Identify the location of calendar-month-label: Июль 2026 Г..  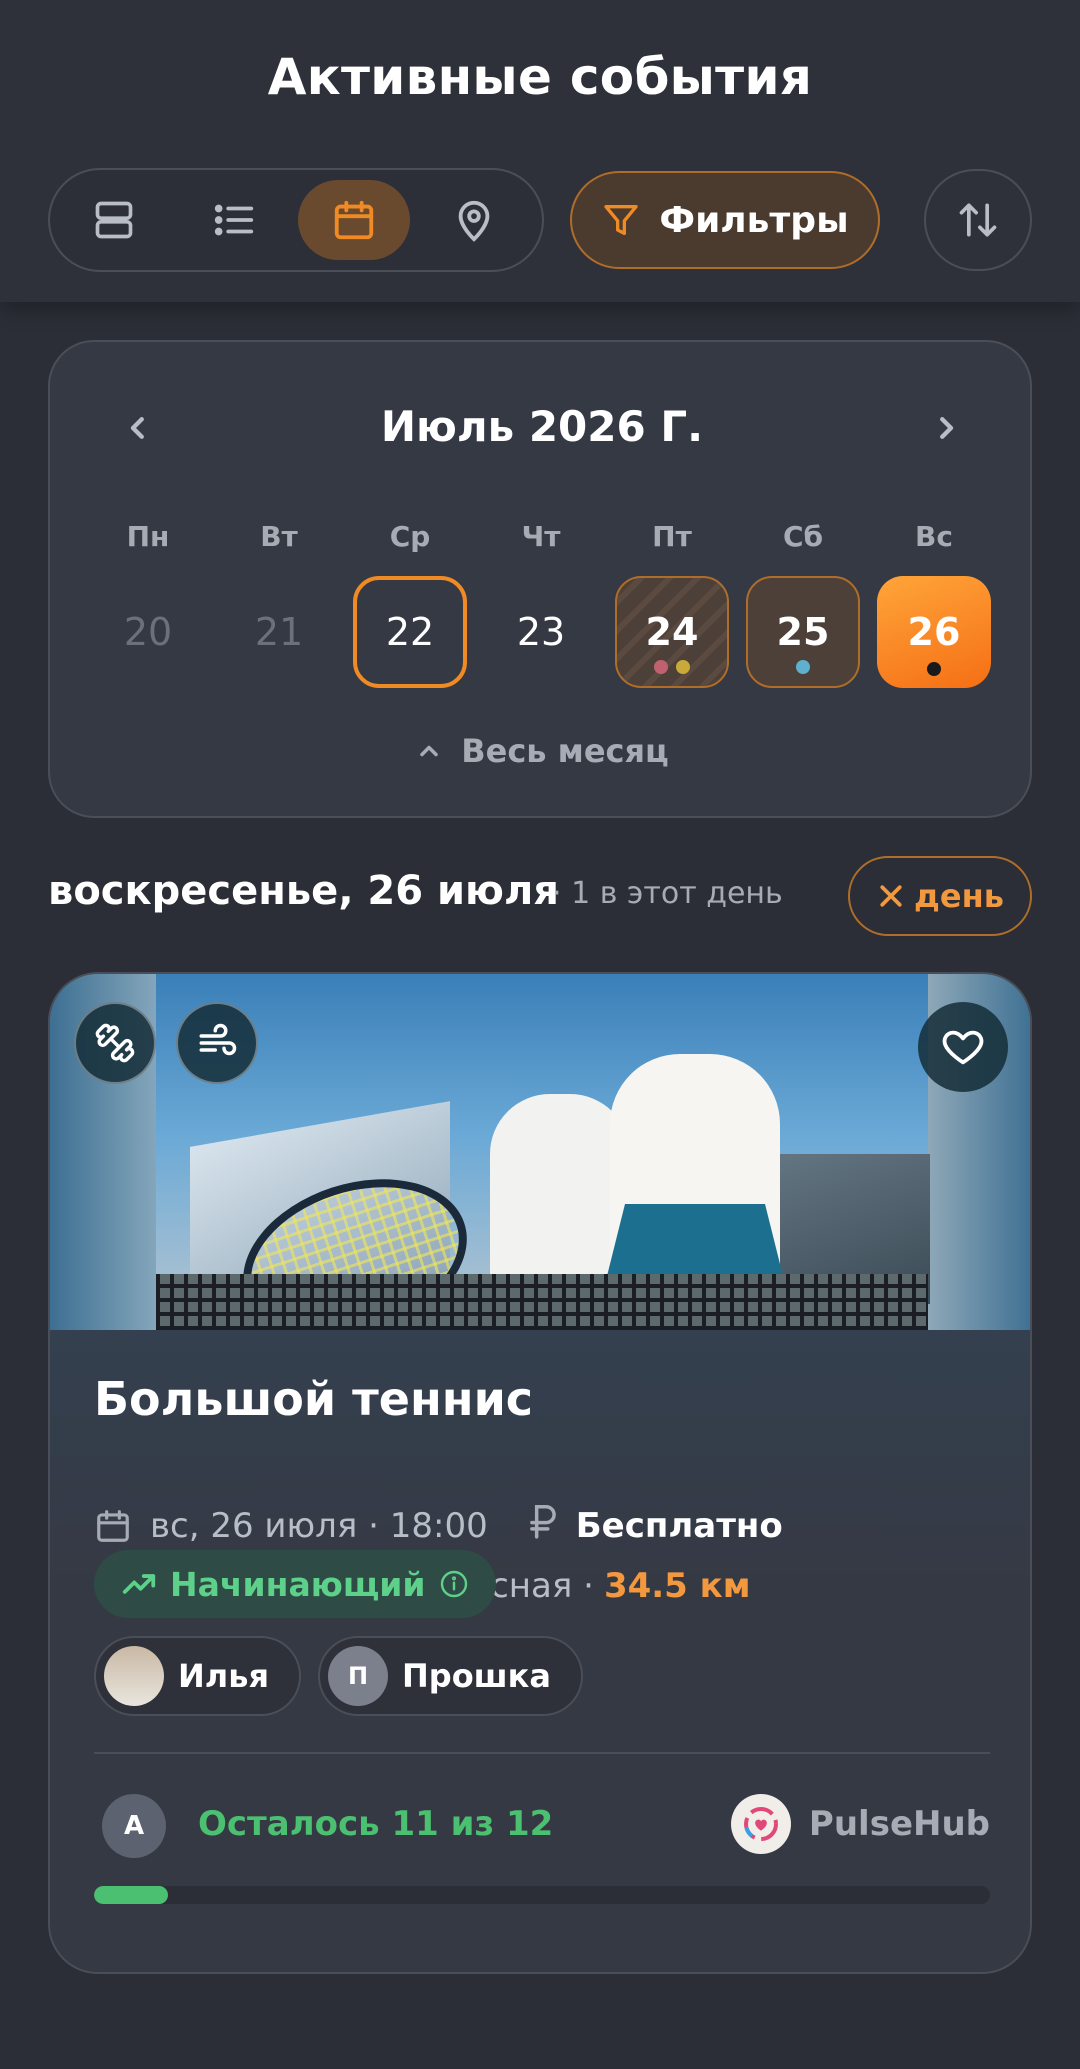
(542, 426).